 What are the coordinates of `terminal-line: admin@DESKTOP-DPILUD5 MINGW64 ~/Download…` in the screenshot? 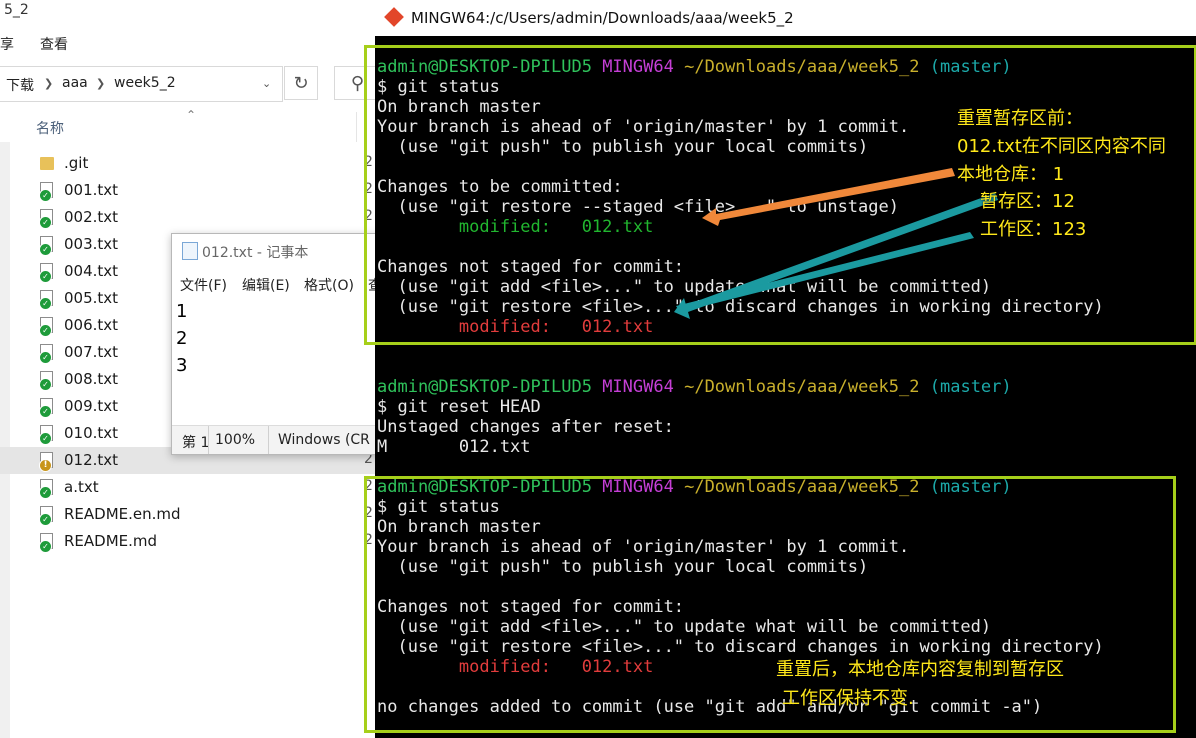 It's located at (694, 387).